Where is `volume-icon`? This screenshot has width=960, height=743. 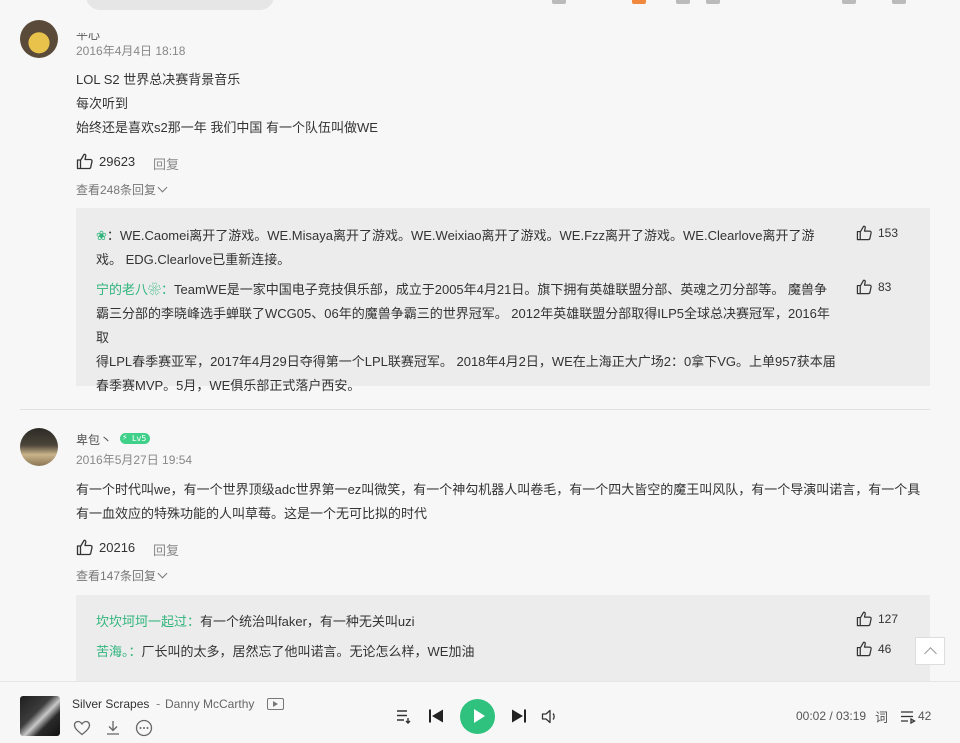
volume-icon is located at coordinates (550, 716).